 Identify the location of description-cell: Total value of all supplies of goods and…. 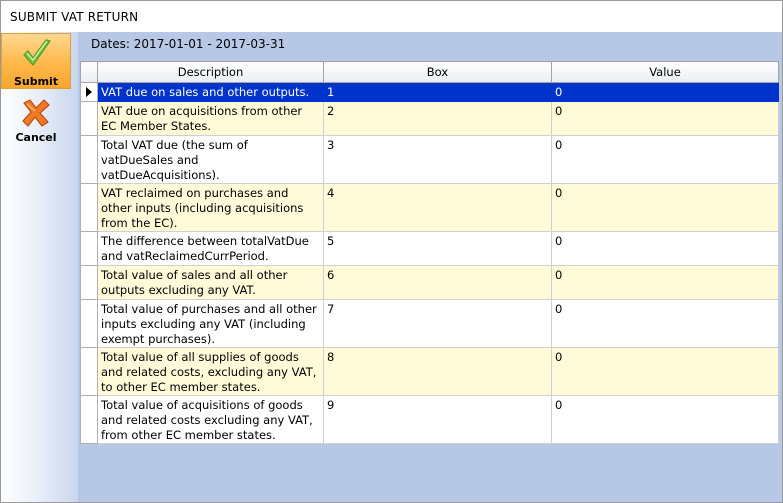
(210, 371).